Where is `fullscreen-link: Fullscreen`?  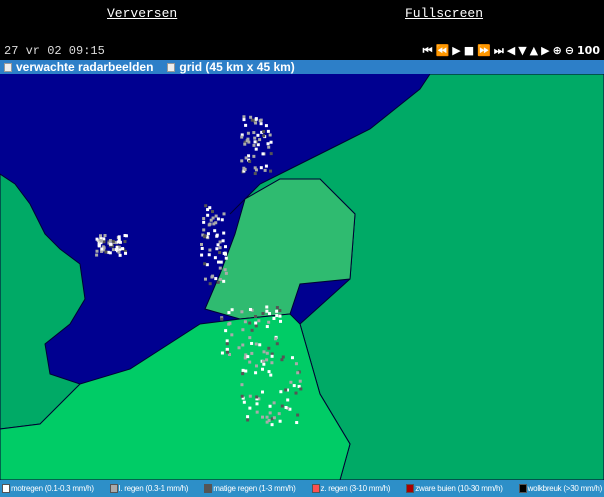
fullscreen-link: Fullscreen is located at coordinates (444, 13).